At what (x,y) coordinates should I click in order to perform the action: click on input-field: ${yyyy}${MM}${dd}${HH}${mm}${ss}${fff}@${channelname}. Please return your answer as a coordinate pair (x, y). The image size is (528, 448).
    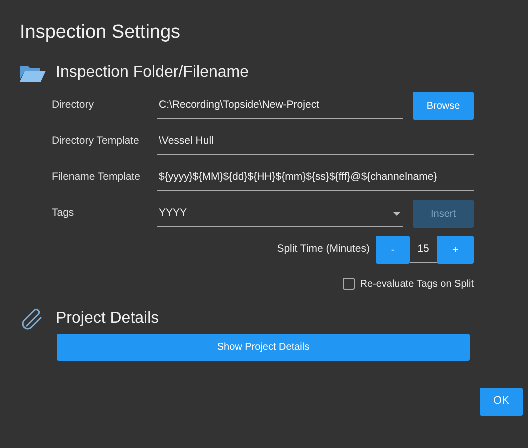
    Looking at the image, I should click on (315, 178).